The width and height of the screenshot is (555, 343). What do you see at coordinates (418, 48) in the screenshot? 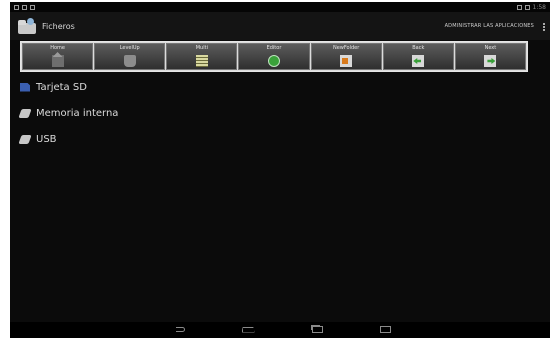
I see `back-button-label: Back` at bounding box center [418, 48].